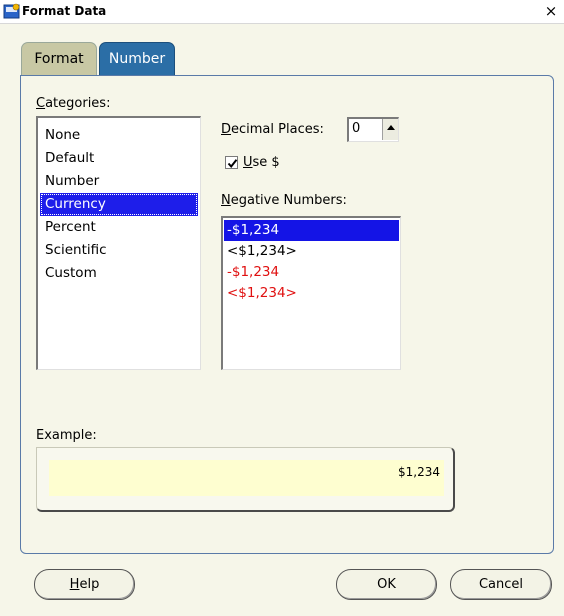 This screenshot has width=564, height=616. Describe the element at coordinates (119, 181) in the screenshot. I see `category-item-number: Number` at that location.